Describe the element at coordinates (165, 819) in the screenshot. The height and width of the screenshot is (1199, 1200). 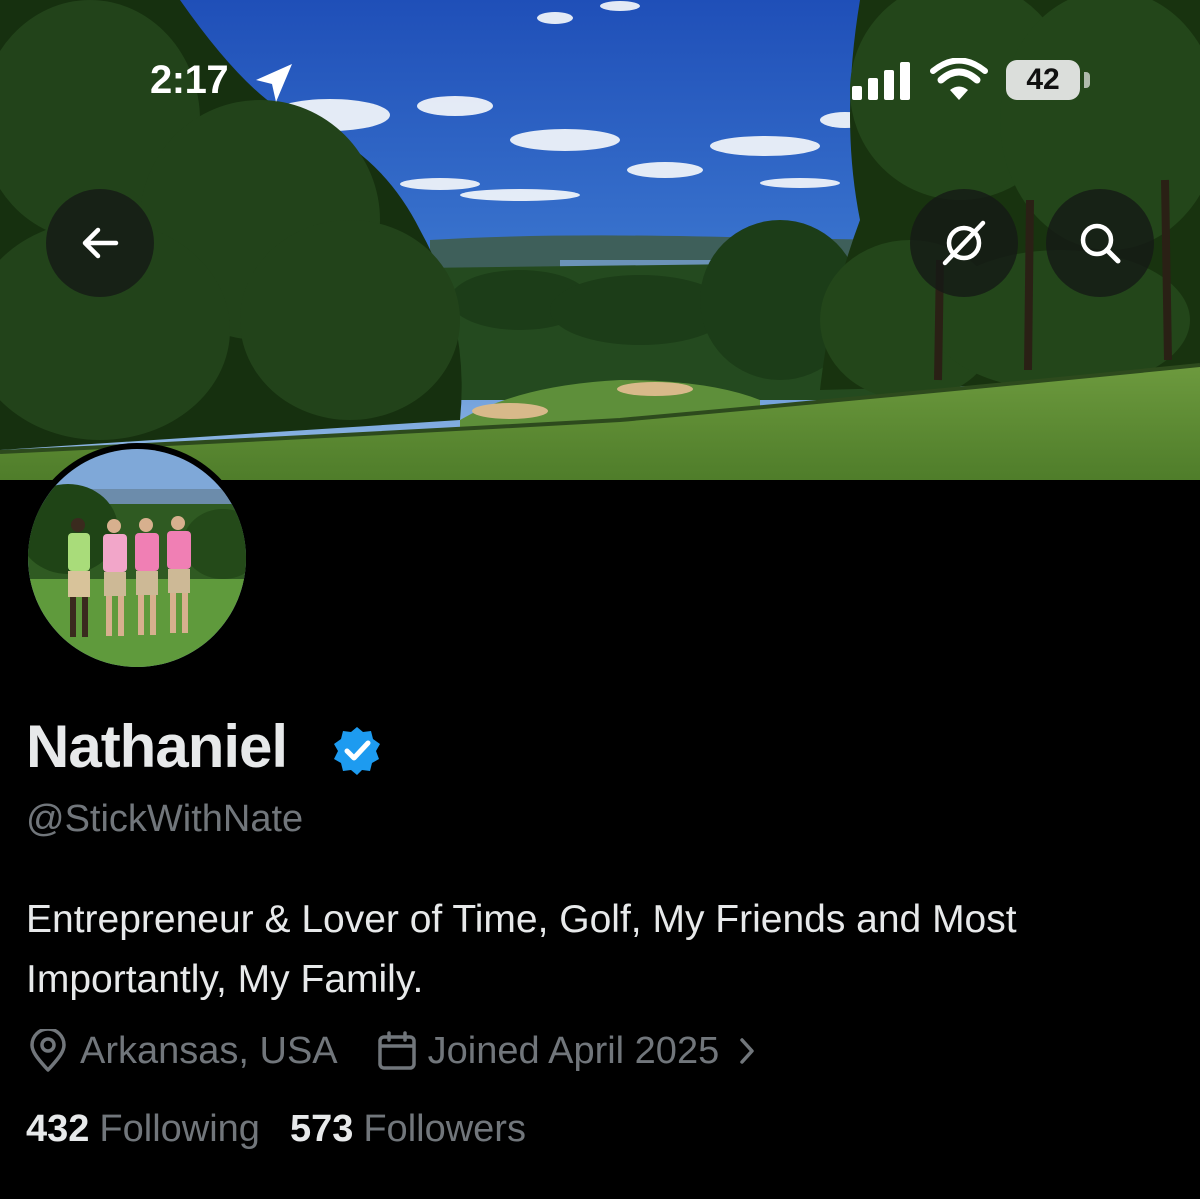
I see `handle: @StickWithNate` at that location.